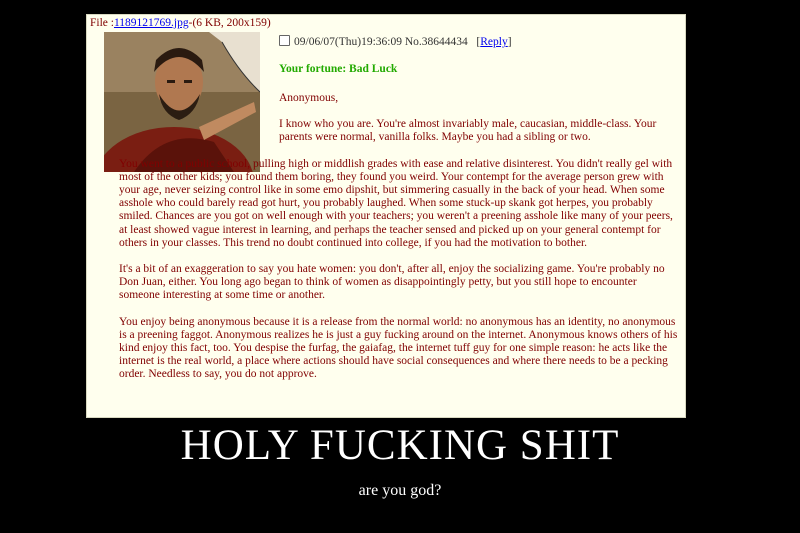 The width and height of the screenshot is (800, 533). Describe the element at coordinates (309, 98) in the screenshot. I see `post-salutation: Anonymous,` at that location.